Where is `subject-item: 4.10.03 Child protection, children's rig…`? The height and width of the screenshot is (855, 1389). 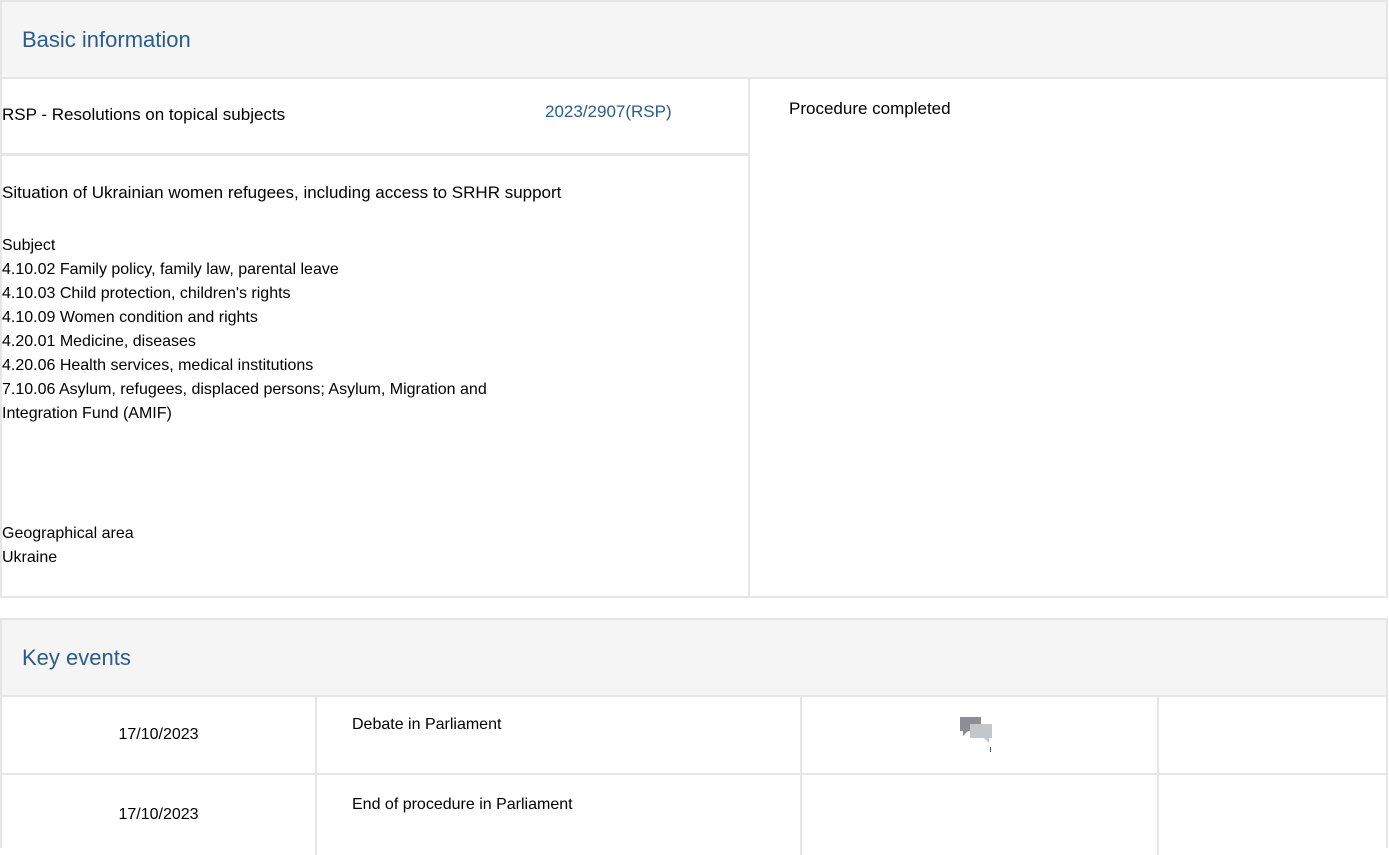 subject-item: 4.10.03 Child protection, children's rig… is located at coordinates (146, 293).